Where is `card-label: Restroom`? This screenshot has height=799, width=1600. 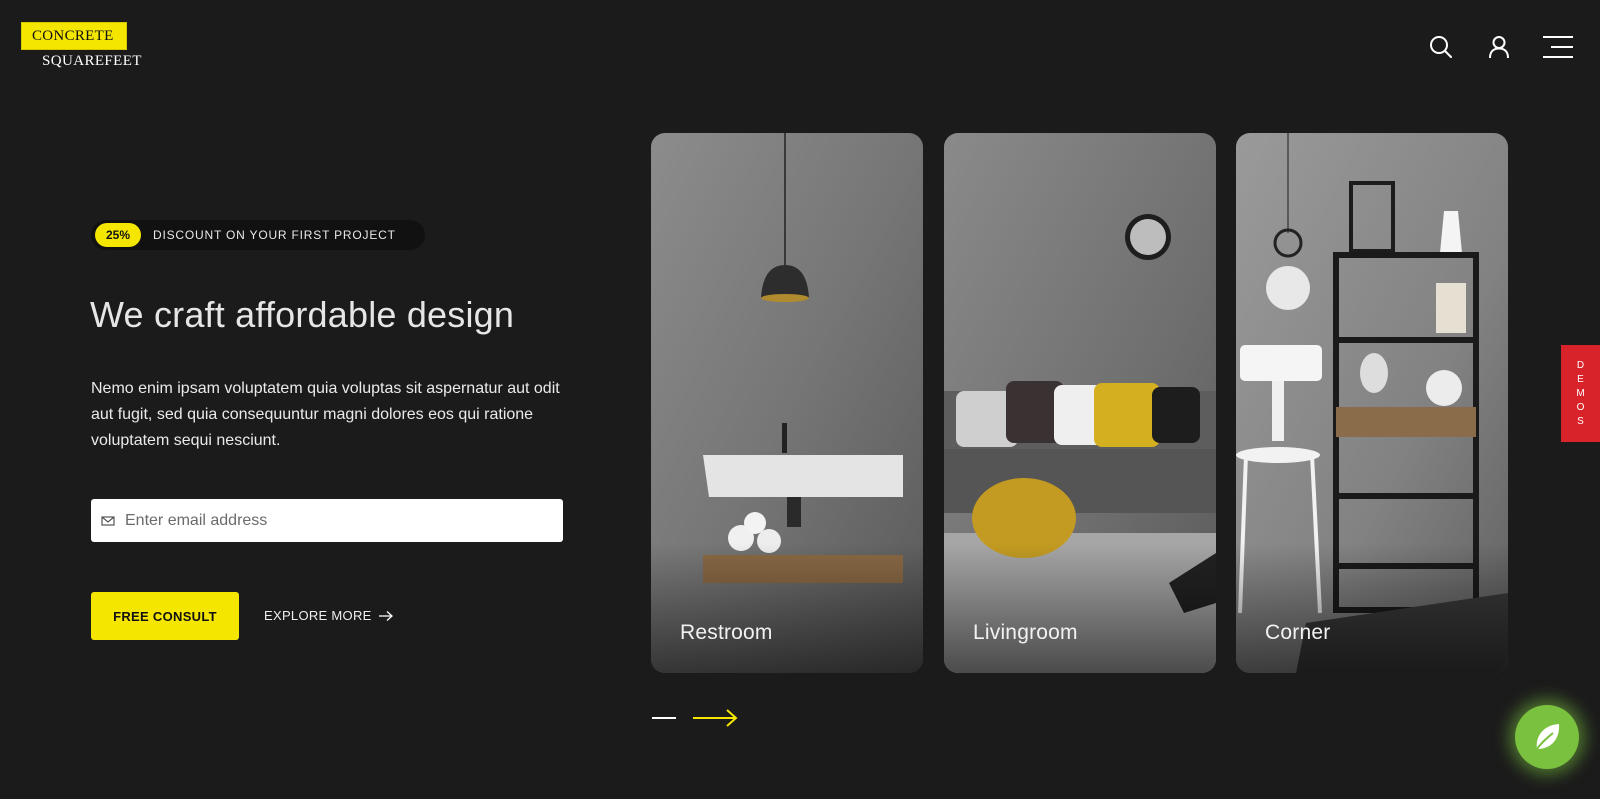 card-label: Restroom is located at coordinates (726, 632).